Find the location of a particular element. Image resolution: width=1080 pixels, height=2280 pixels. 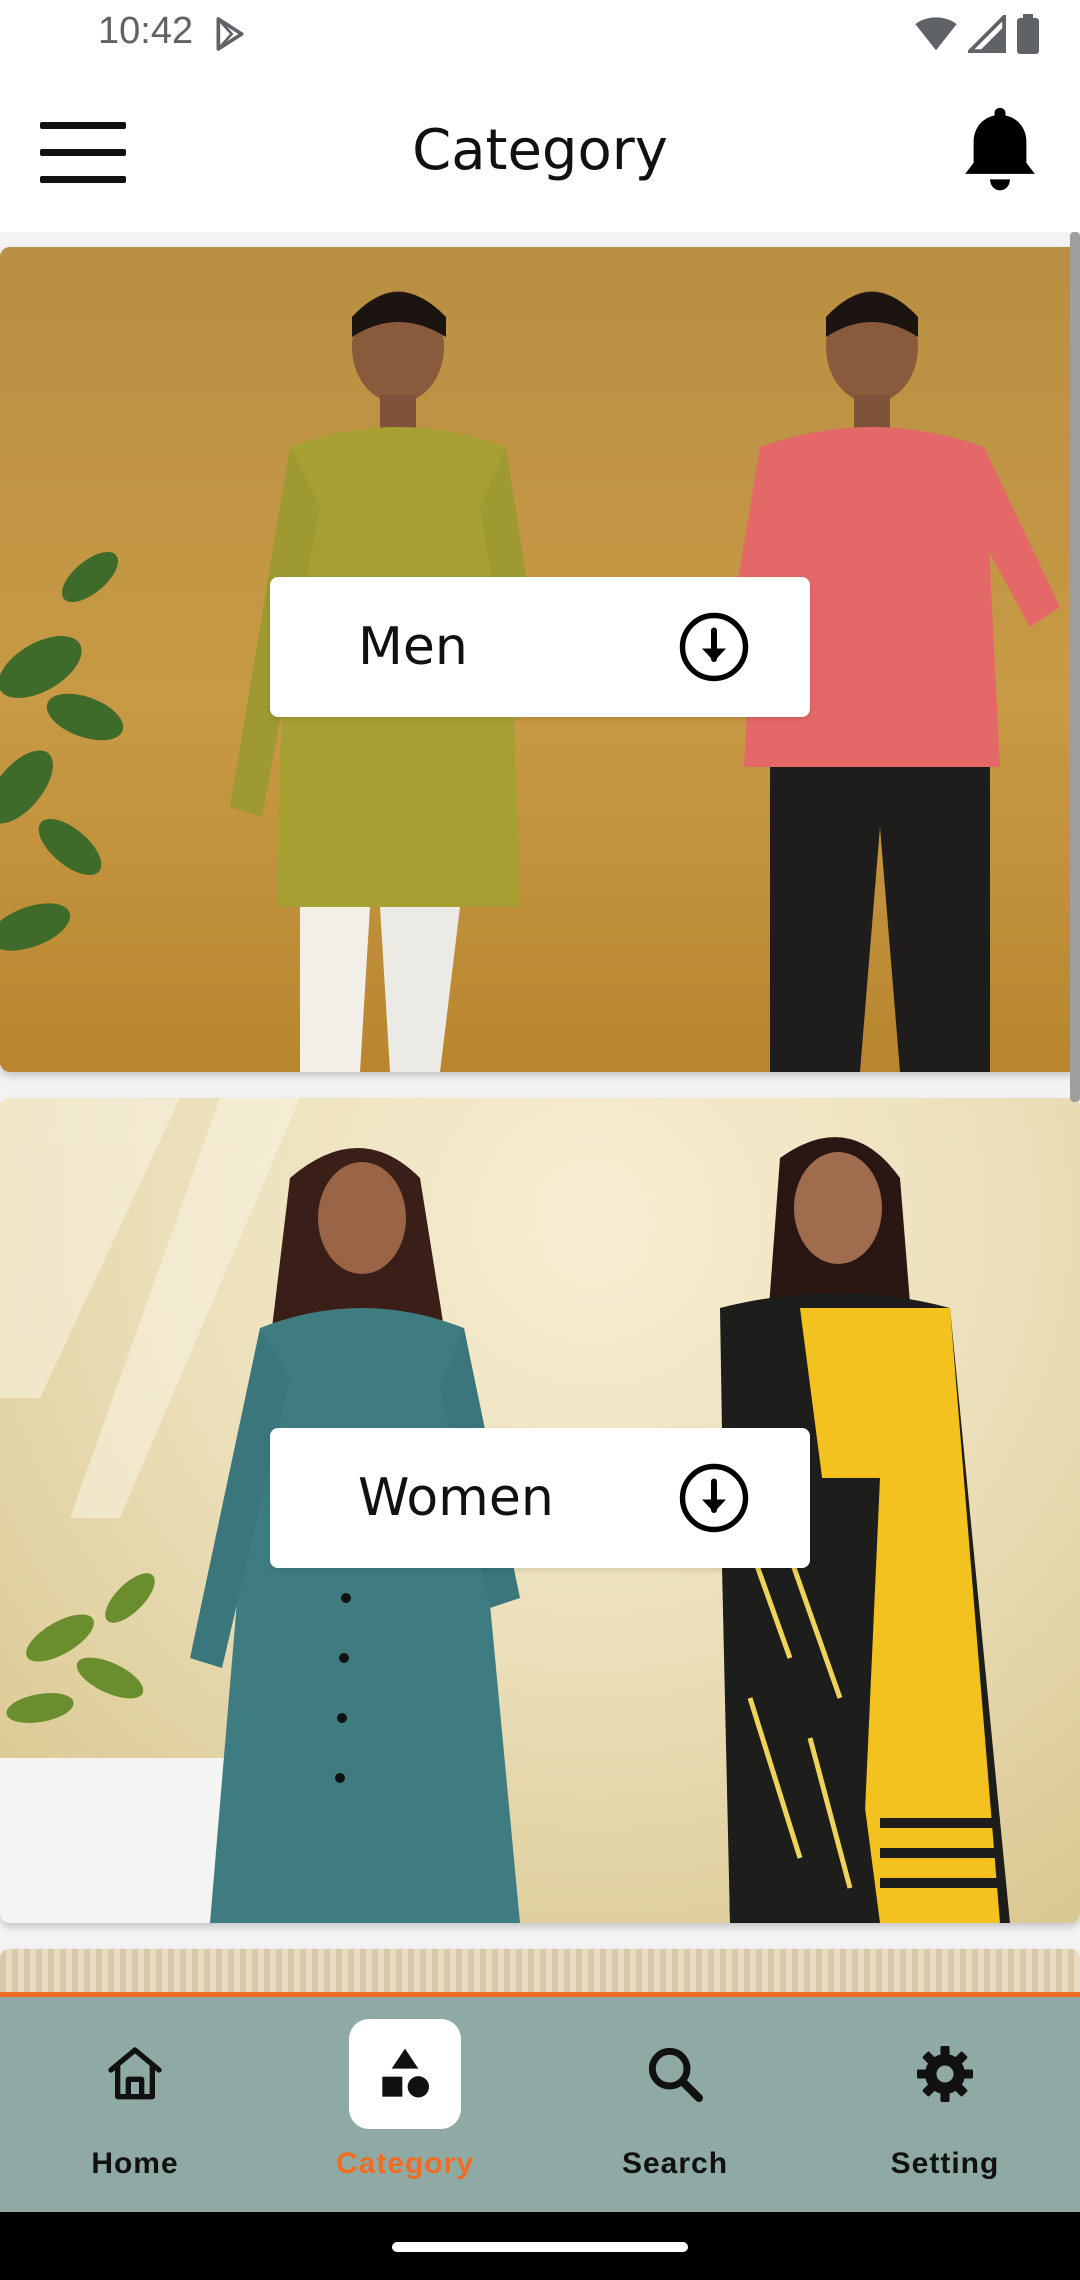

category-label-text: Women is located at coordinates (456, 1498).